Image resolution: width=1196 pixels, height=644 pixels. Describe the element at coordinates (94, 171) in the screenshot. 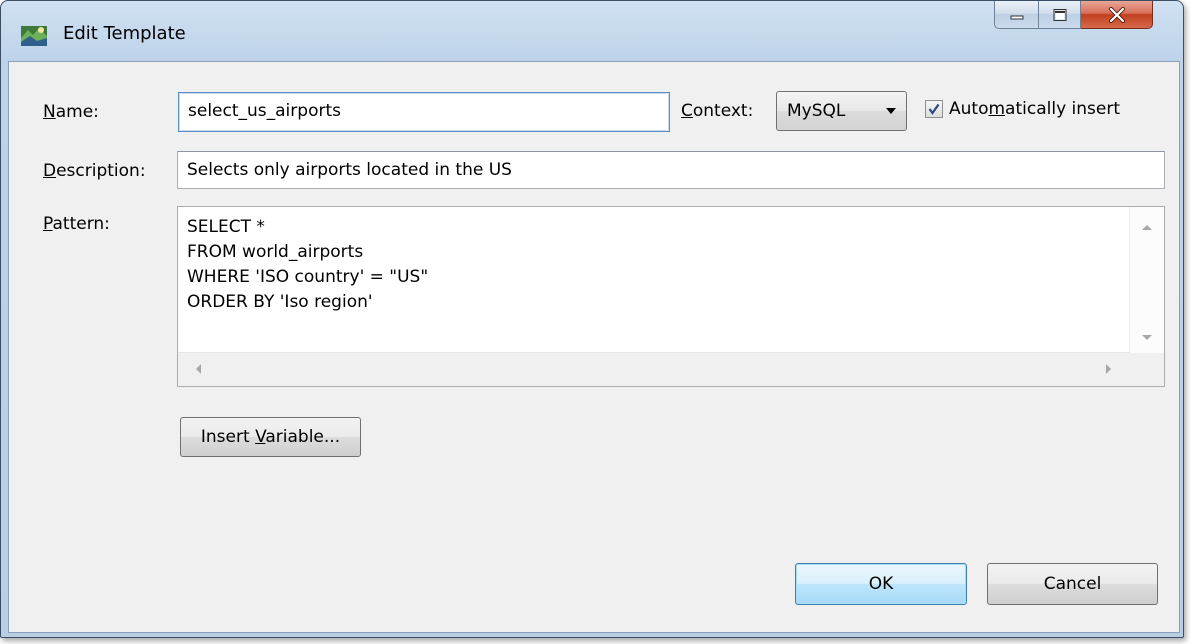

I see `description-label: Description:` at that location.